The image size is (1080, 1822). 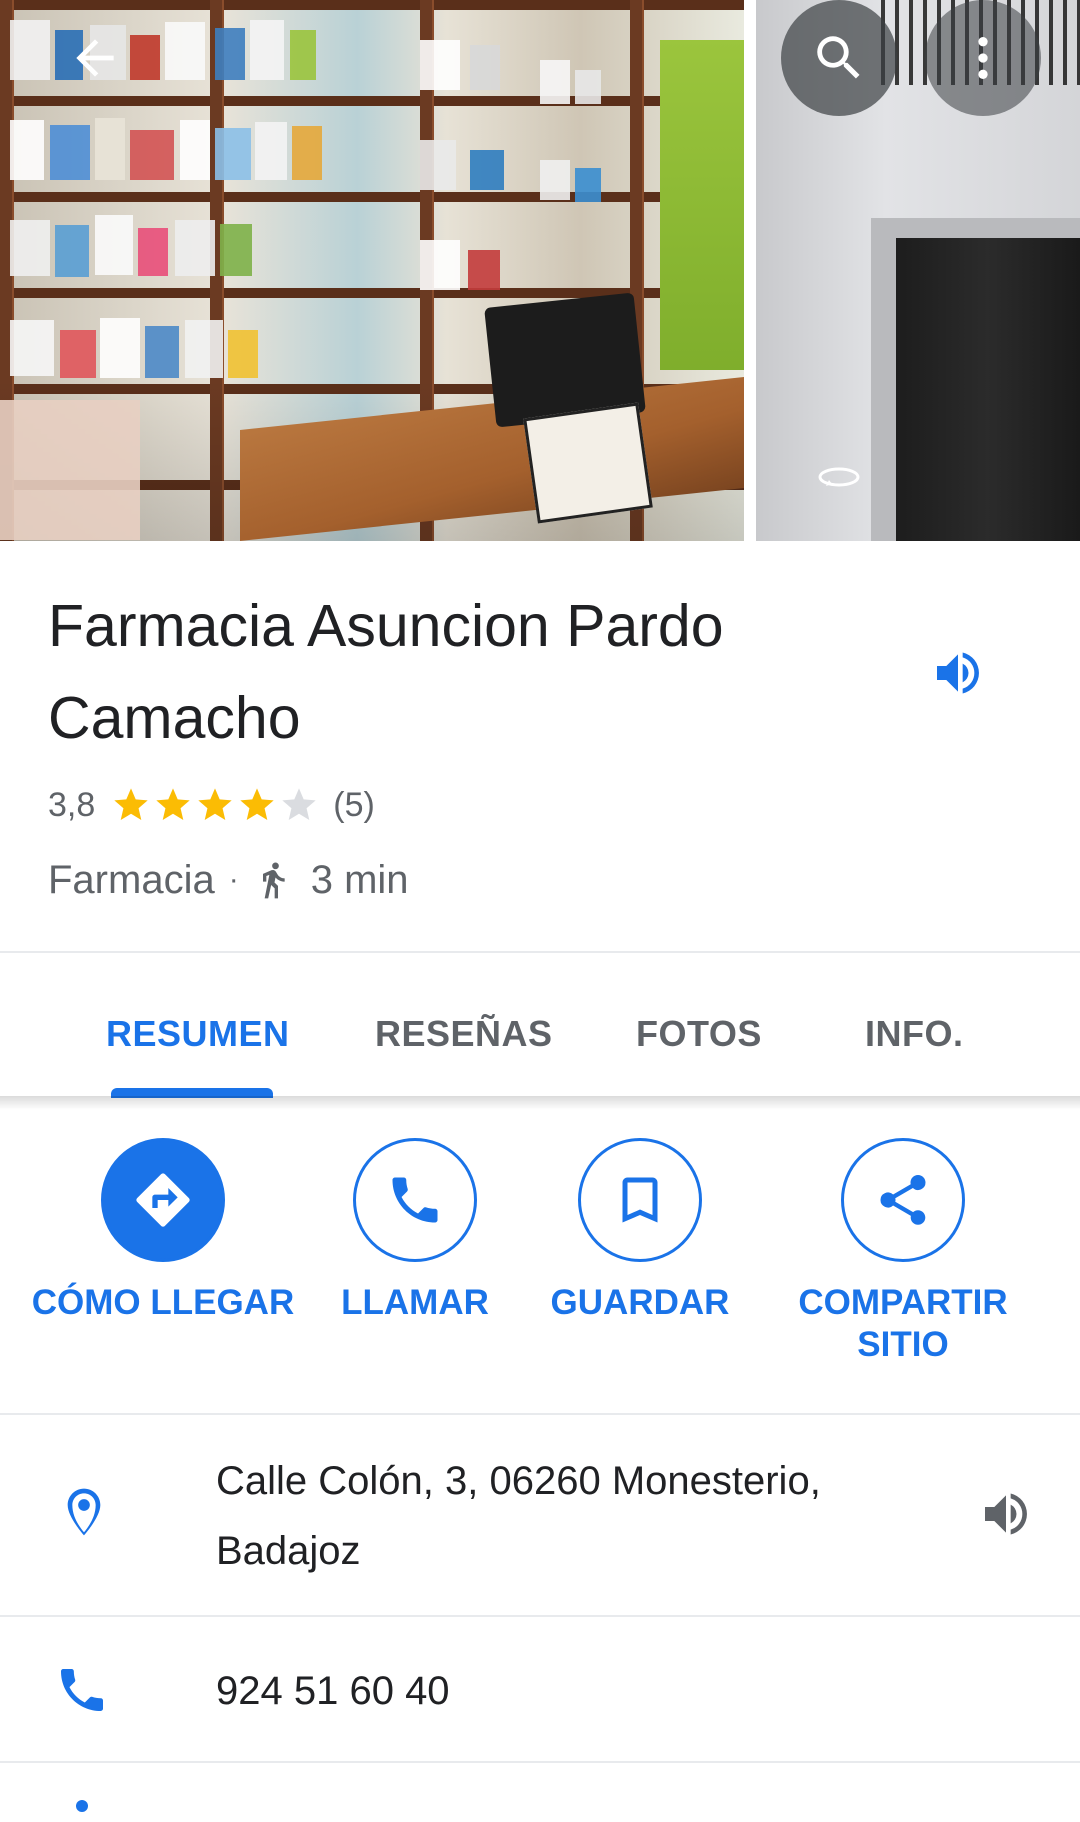 I want to click on tab-resumen: RESUMEN, so click(x=198, y=1034).